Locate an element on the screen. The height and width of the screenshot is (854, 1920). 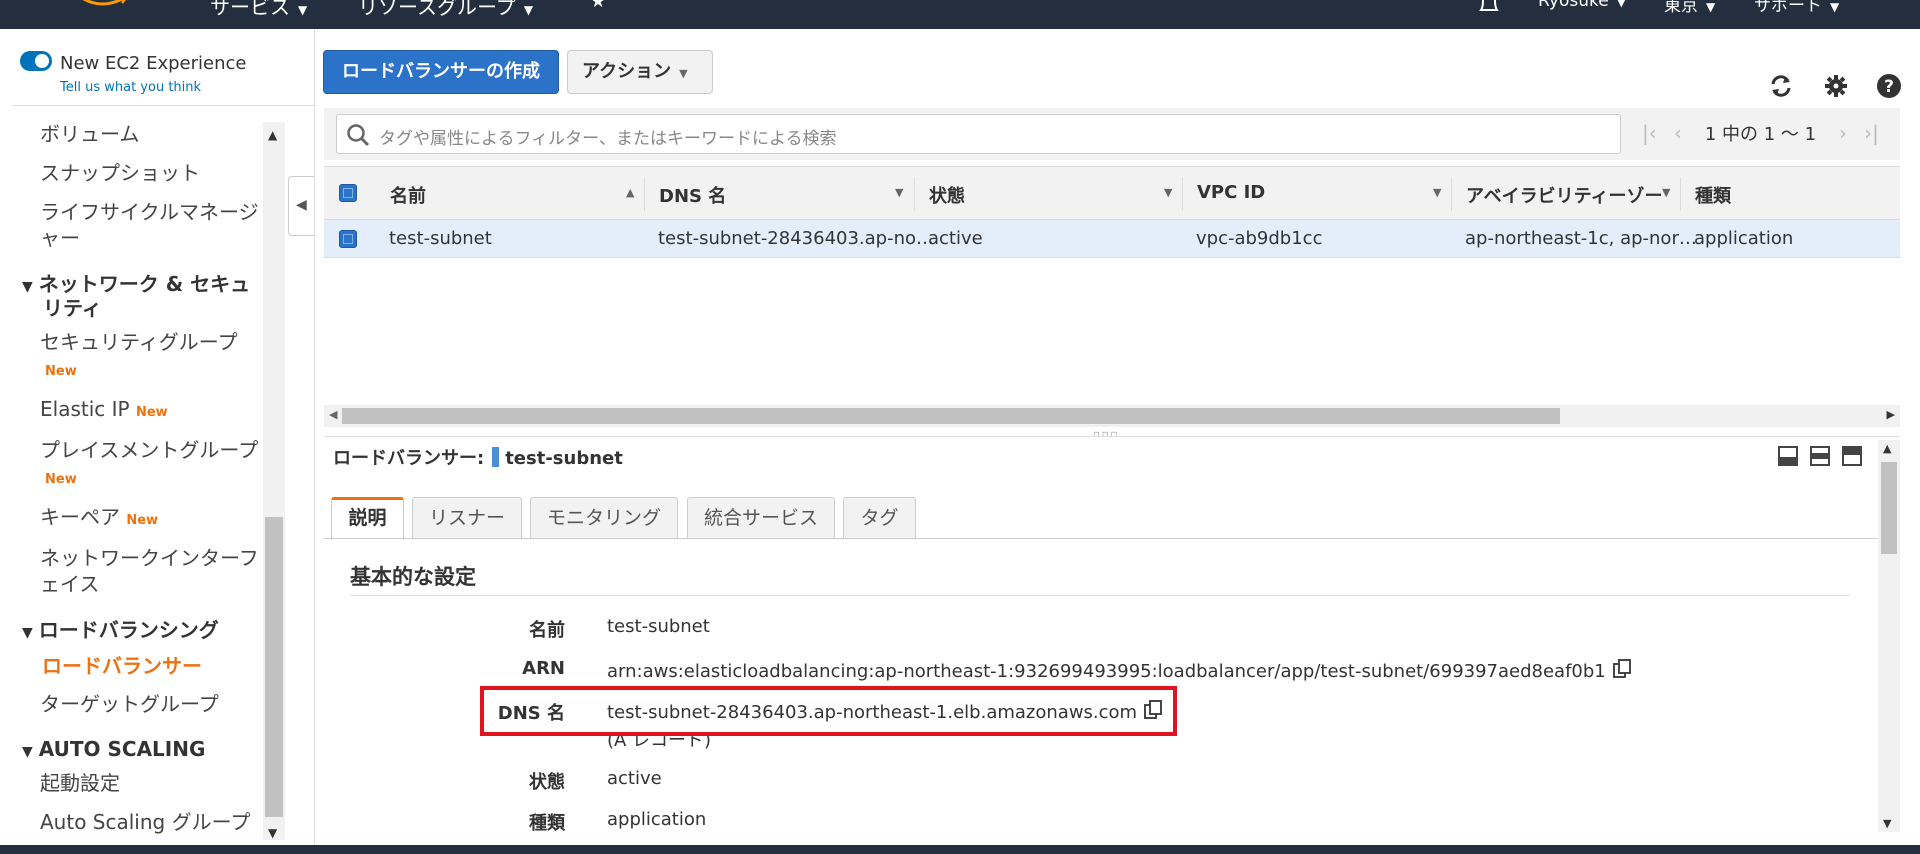
scroll-right-icon: ▶ is located at coordinates (1891, 414).